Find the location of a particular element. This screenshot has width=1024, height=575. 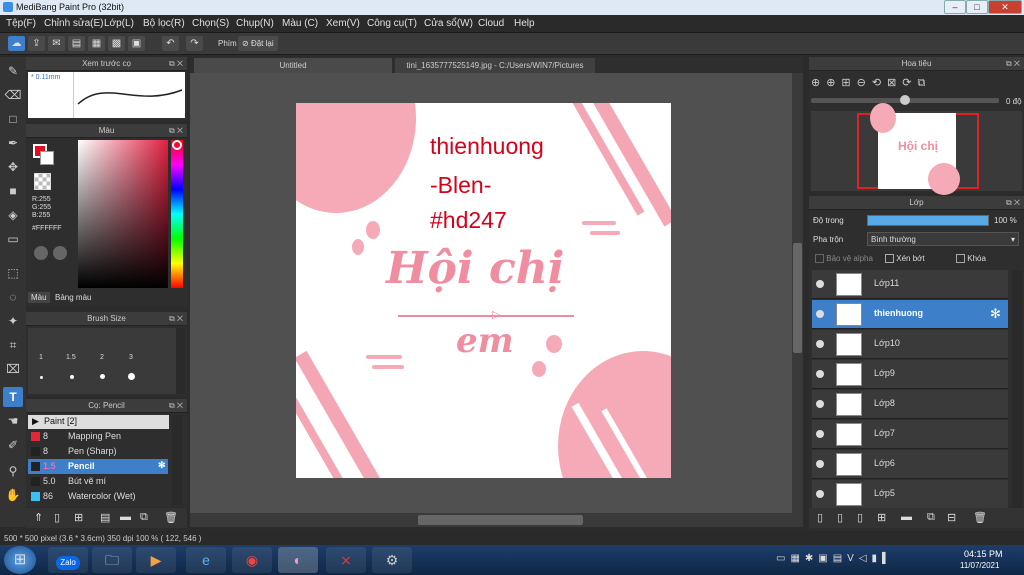

menu-snap: Chụp(N) is located at coordinates (255, 23).